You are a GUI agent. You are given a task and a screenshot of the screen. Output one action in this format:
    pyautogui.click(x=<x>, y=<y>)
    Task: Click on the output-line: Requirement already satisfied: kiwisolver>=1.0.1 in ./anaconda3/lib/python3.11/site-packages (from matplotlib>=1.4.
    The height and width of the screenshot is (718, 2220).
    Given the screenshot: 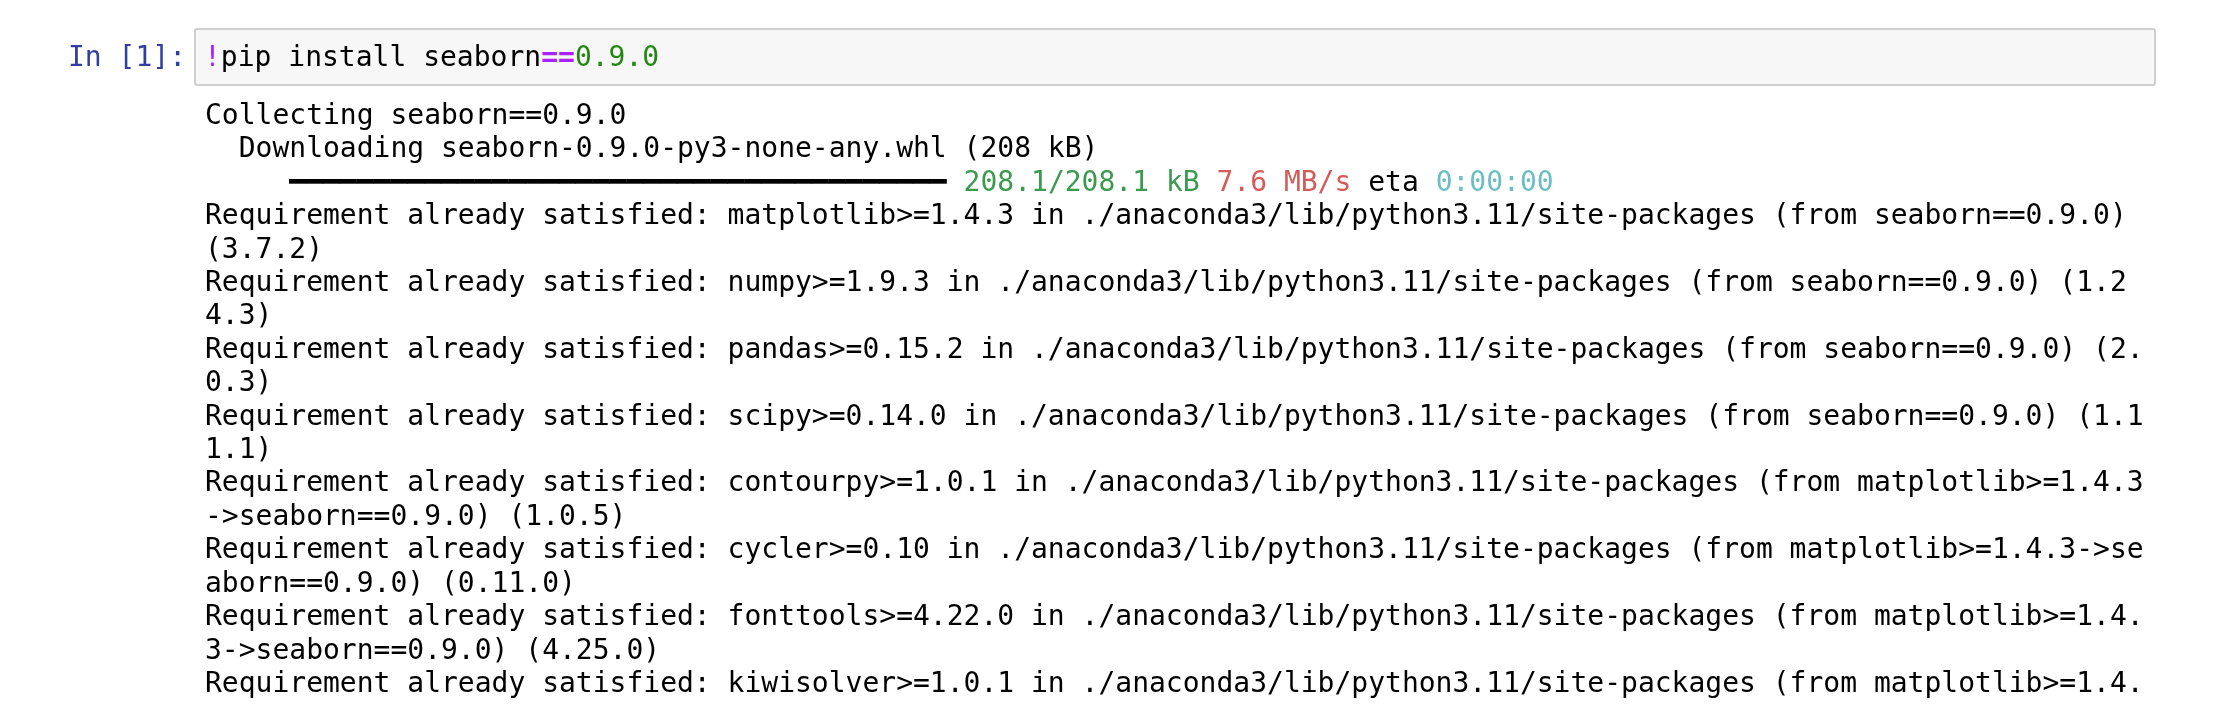 What is the action you would take?
    pyautogui.click(x=1174, y=682)
    